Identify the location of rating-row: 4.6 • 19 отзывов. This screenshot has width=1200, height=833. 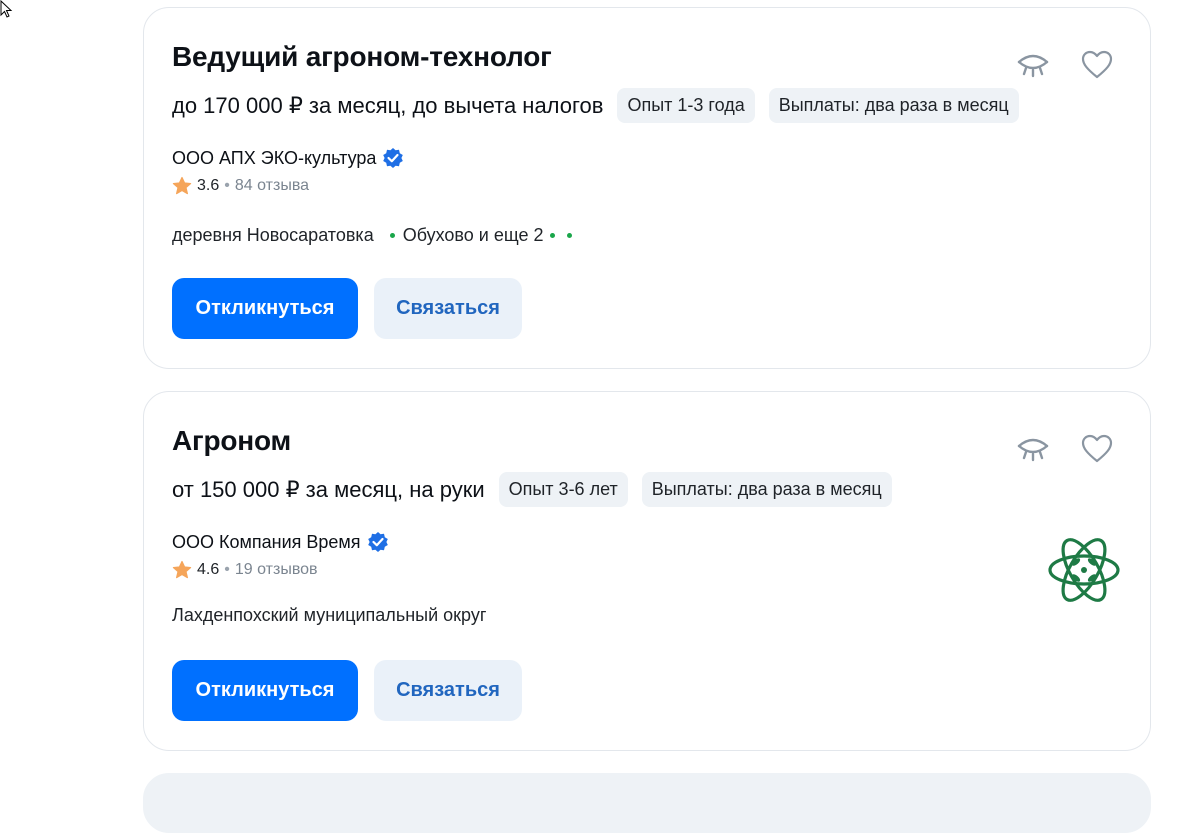
(245, 570).